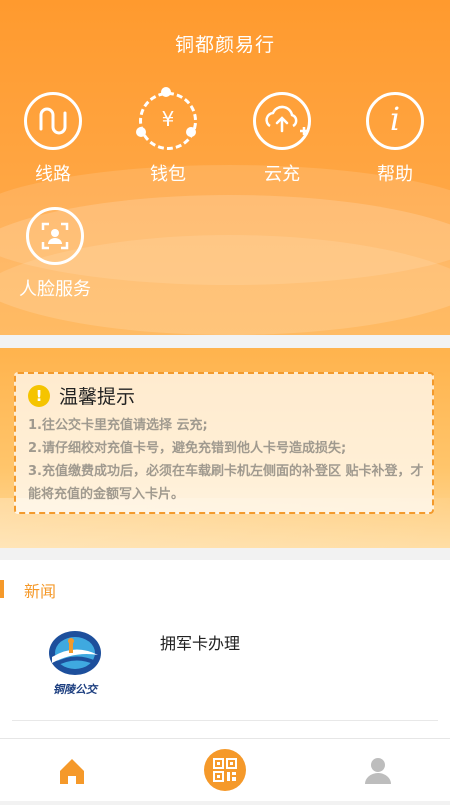 The height and width of the screenshot is (805, 450). I want to click on menu-label: 云充, so click(282, 174).